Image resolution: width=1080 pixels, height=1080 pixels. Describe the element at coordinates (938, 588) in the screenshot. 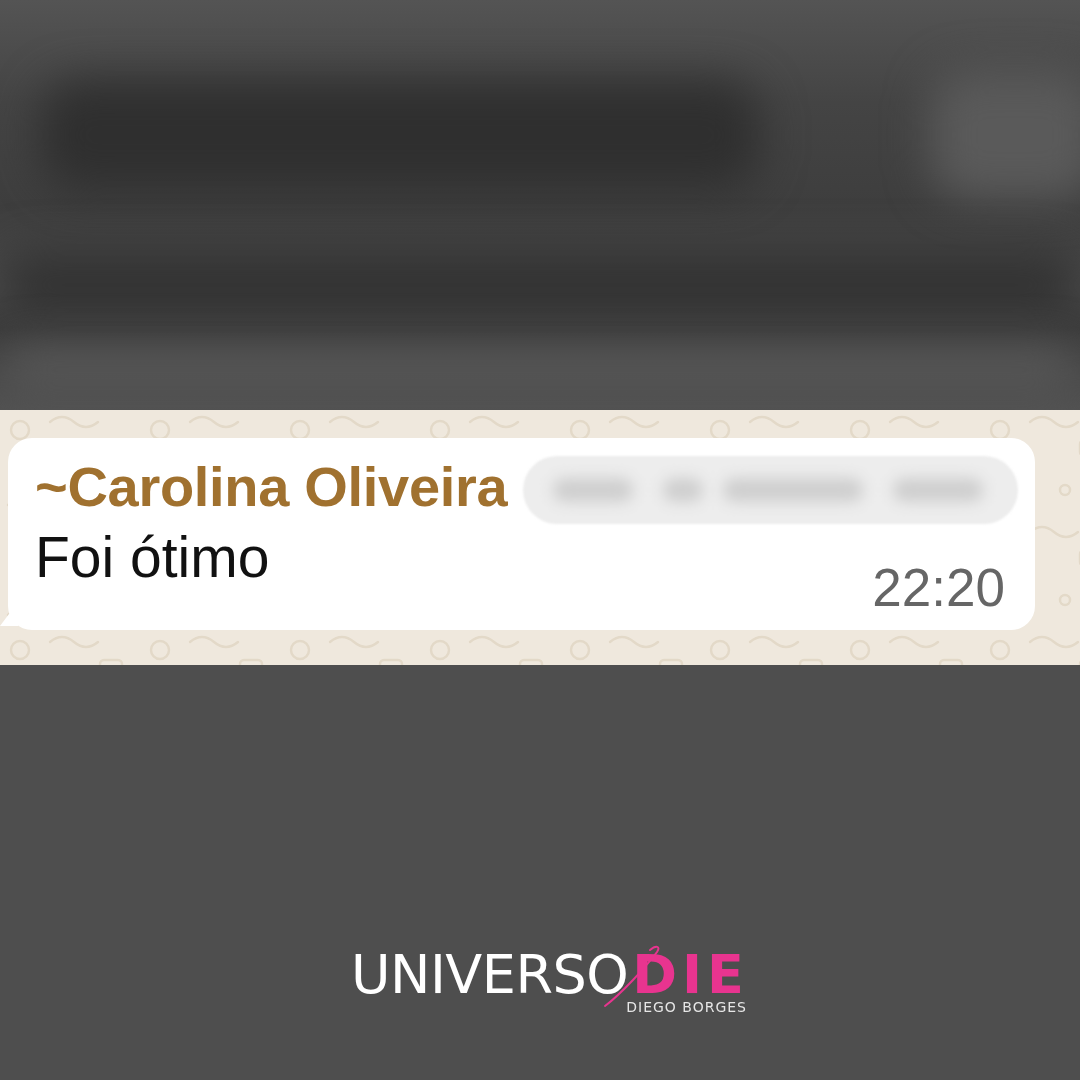

I see `message-time: 22:20` at that location.